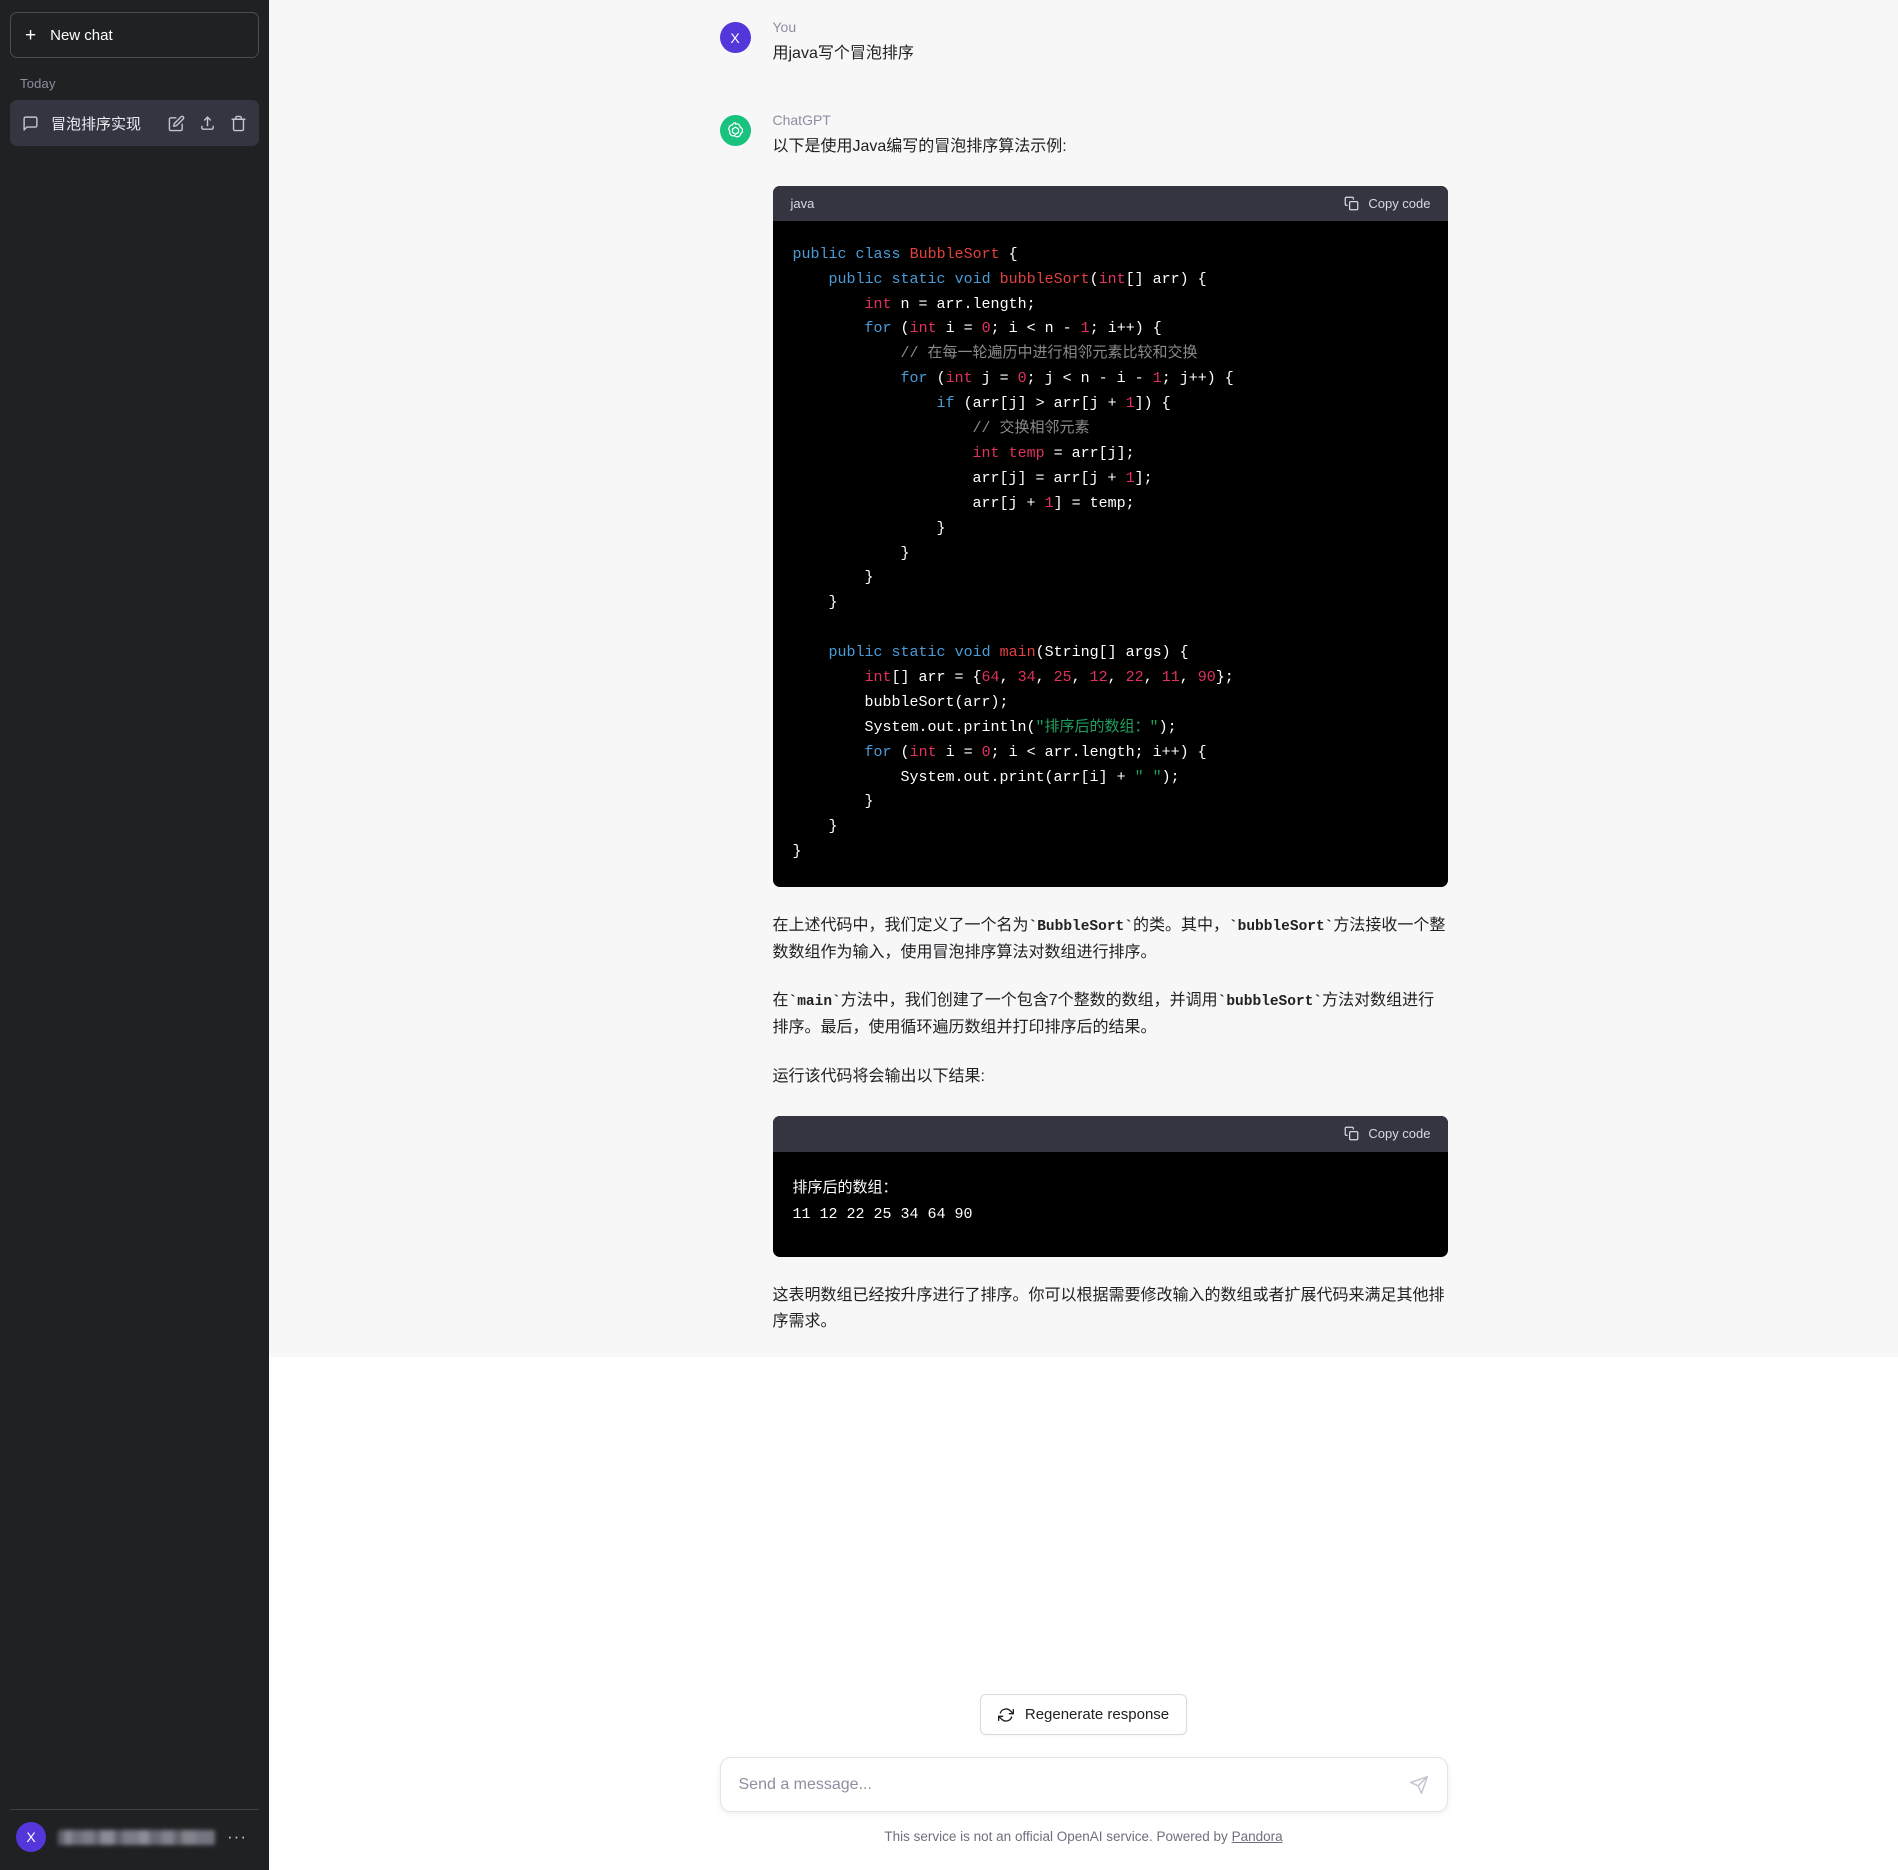 This screenshot has width=1898, height=1870. Describe the element at coordinates (843, 53) in the screenshot. I see `user-message-text: 用java写个冒泡排序` at that location.